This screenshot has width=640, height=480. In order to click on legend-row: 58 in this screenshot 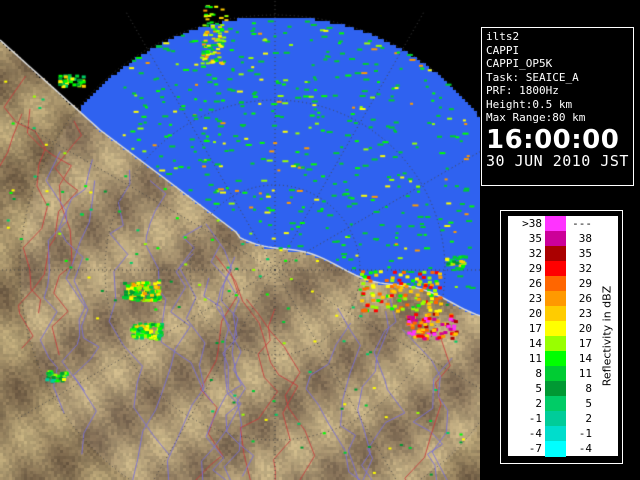, I will do `click(563, 389)`.